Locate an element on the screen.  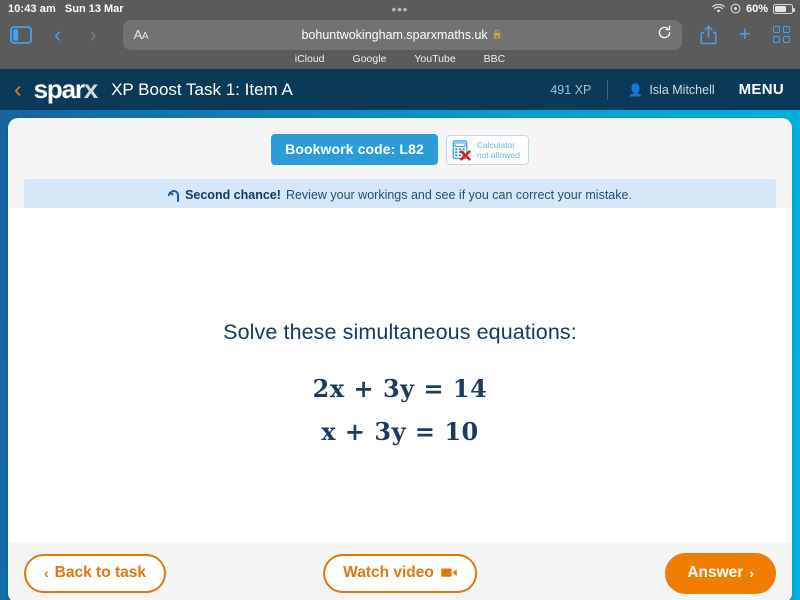
status-date: Sun 13 Mar is located at coordinates (94, 8).